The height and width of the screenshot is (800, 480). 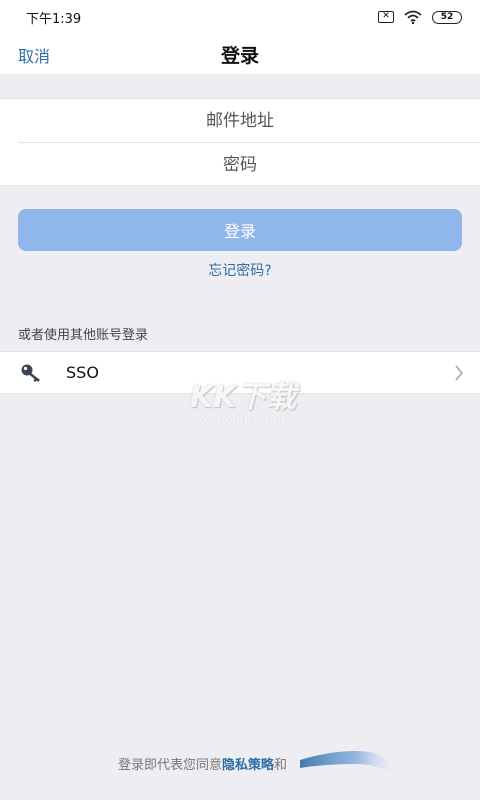 What do you see at coordinates (240, 230) in the screenshot?
I see `login-button: 登录` at bounding box center [240, 230].